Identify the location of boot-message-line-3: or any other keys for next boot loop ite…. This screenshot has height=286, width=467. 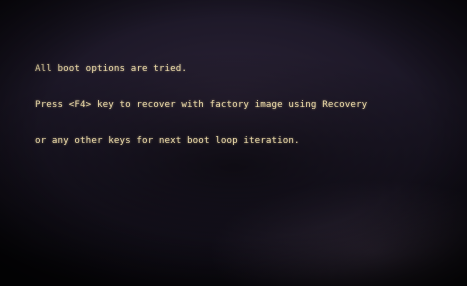
(167, 140).